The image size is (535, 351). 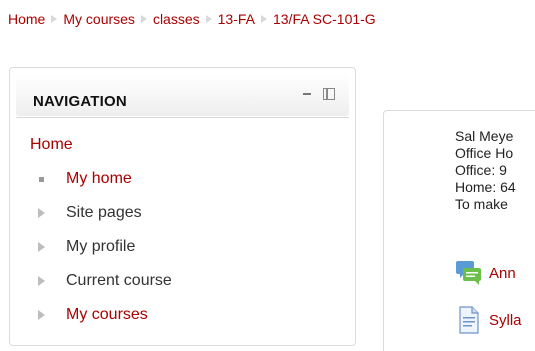 I want to click on nav-item-label: My courses, so click(x=107, y=315).